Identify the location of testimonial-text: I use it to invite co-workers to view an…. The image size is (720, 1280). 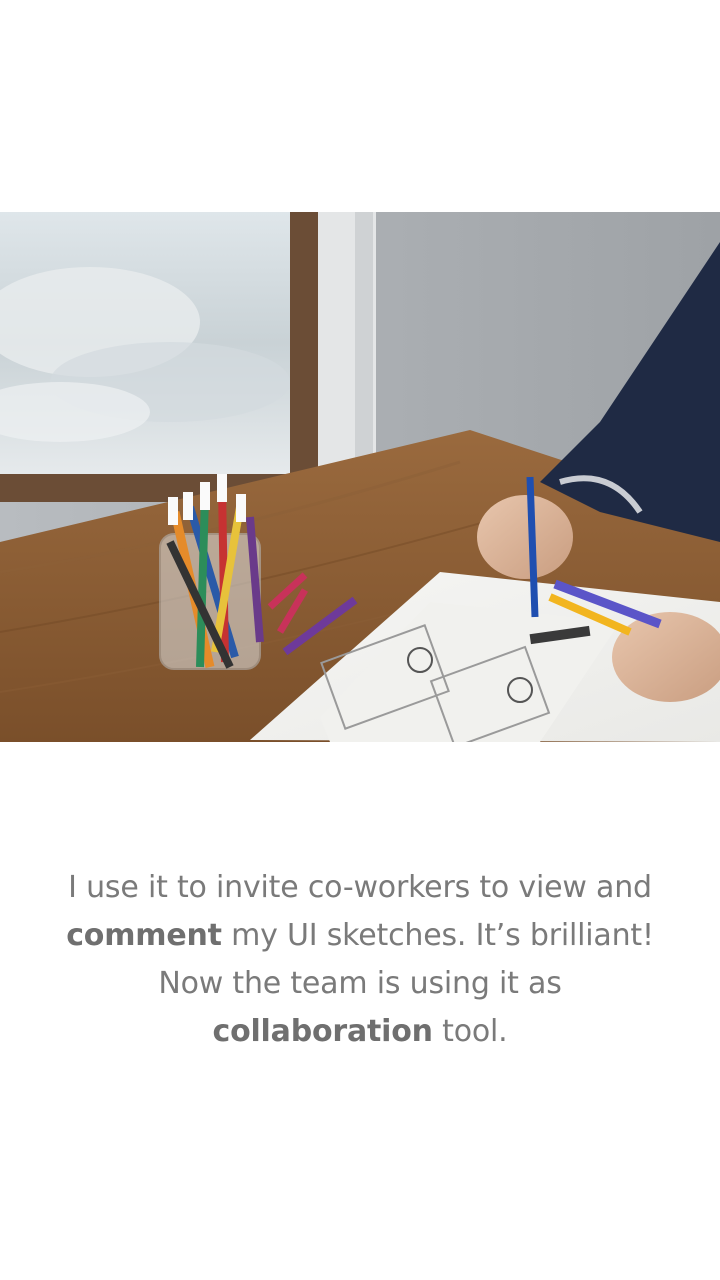
(360, 960).